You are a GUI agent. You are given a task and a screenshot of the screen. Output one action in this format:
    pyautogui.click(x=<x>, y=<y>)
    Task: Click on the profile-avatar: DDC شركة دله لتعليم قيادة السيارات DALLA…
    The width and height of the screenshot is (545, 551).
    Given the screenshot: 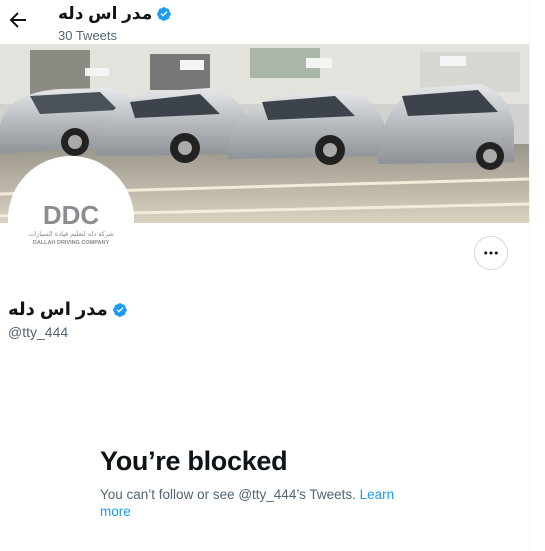 What is the action you would take?
    pyautogui.click(x=71, y=219)
    